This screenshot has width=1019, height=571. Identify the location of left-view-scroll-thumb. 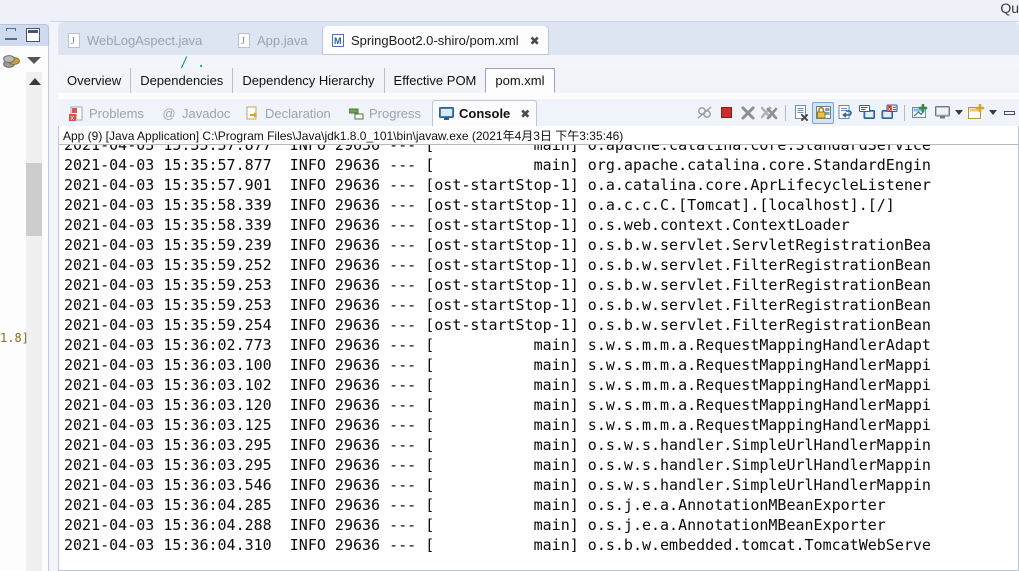
(34, 199).